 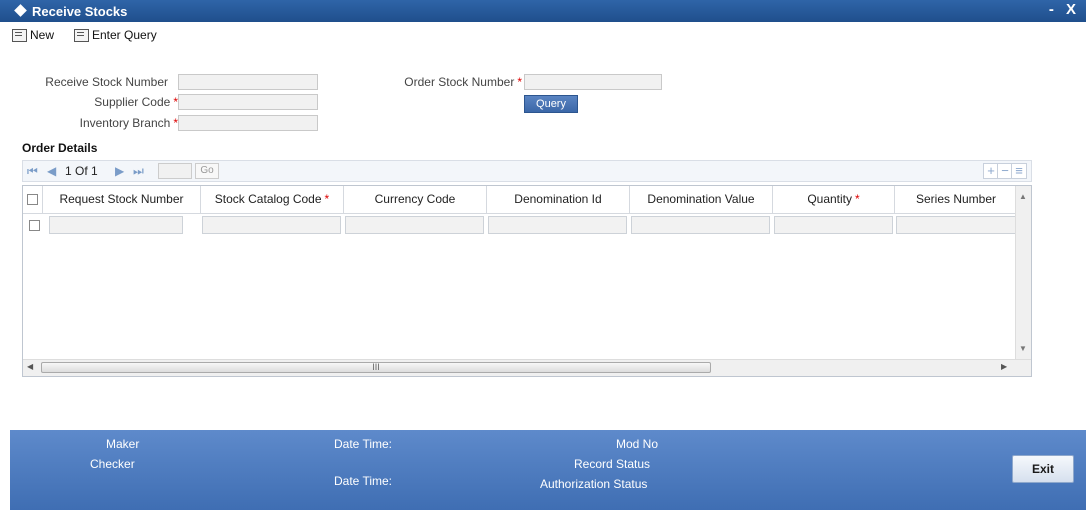 What do you see at coordinates (60, 148) in the screenshot?
I see `order-details-title: Order Details` at bounding box center [60, 148].